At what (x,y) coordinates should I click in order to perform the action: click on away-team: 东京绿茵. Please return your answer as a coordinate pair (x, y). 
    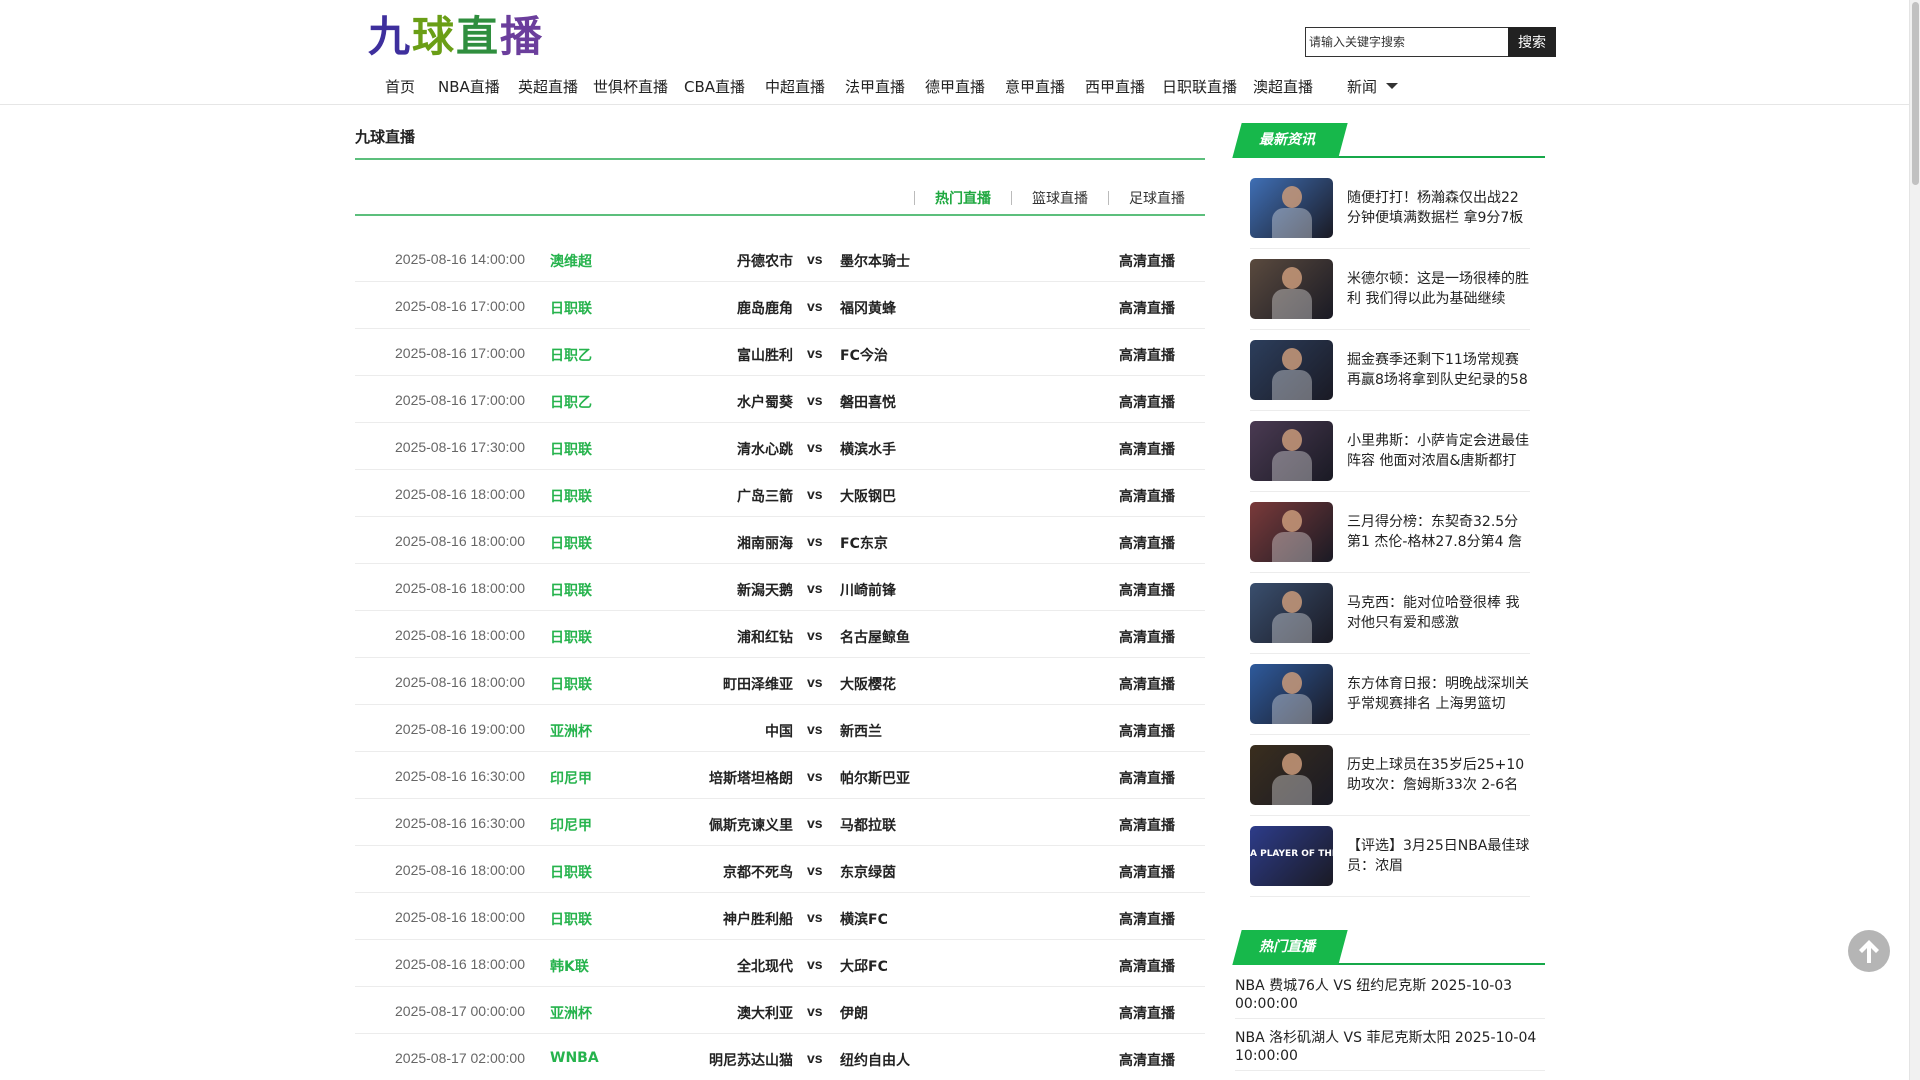
    Looking at the image, I should click on (868, 872).